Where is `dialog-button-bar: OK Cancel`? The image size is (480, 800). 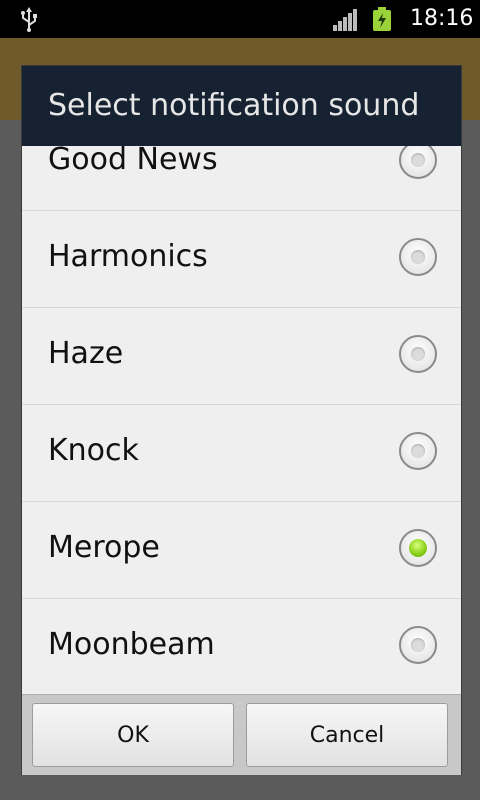 dialog-button-bar: OK Cancel is located at coordinates (241, 734).